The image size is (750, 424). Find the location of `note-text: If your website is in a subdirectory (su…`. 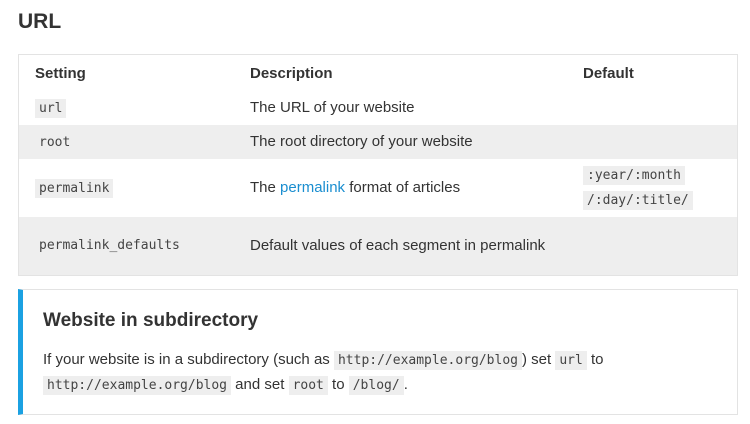

note-text: If your website is in a subdirectory (su… is located at coordinates (188, 359).